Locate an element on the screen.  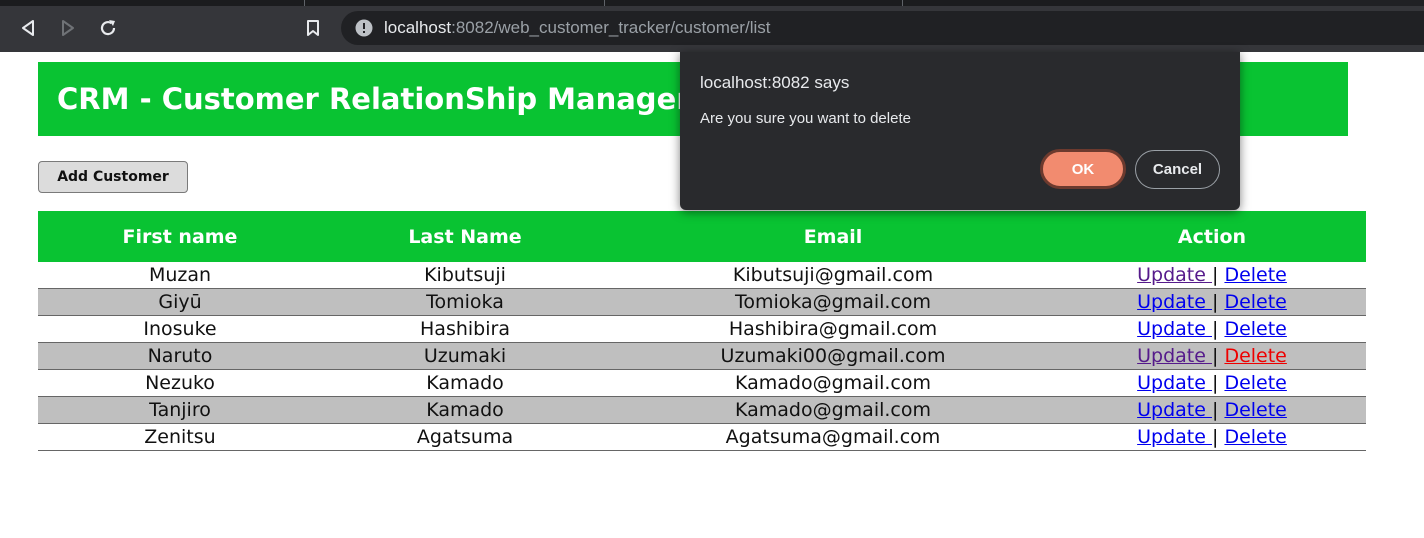
back-button is located at coordinates (28, 28).